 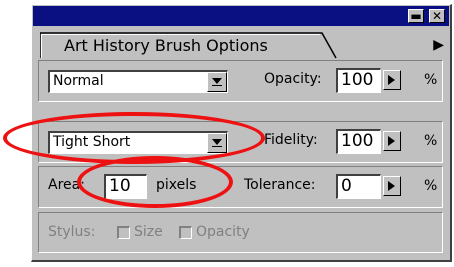 I want to click on minimize-icon: ▬, so click(x=416, y=16).